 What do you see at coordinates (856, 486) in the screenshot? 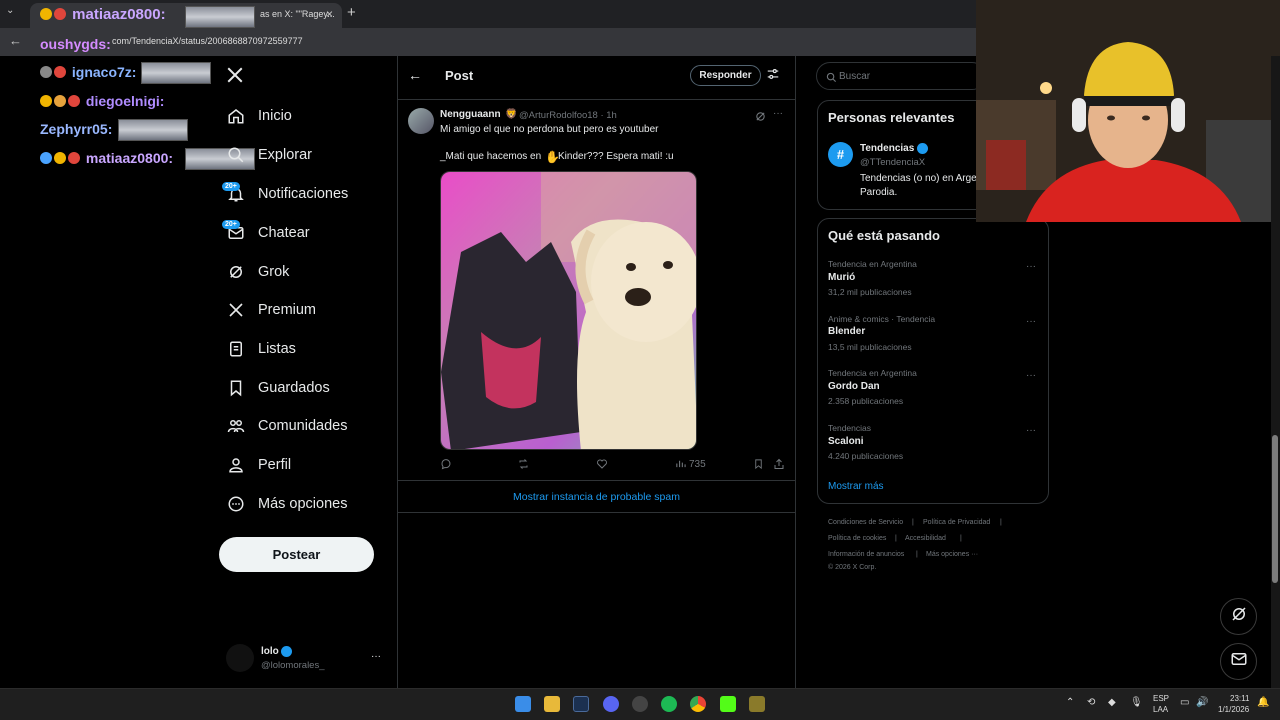
I see `show-more-link: Mostrar más` at bounding box center [856, 486].